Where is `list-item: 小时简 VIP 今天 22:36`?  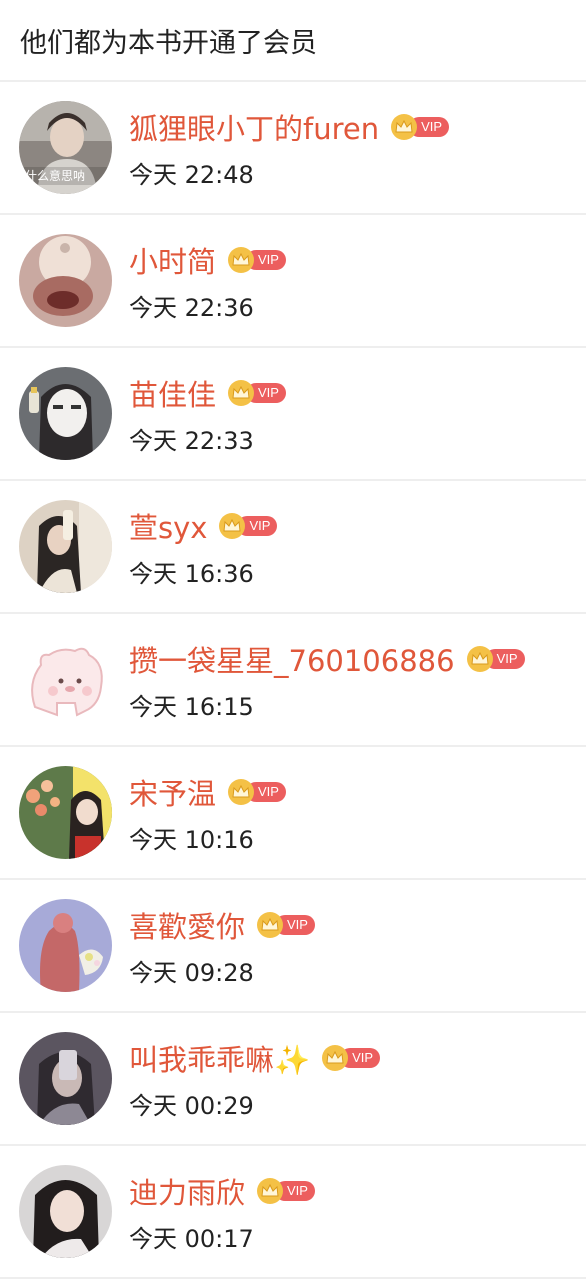
list-item: 小时简 VIP 今天 22:36 is located at coordinates (293, 281).